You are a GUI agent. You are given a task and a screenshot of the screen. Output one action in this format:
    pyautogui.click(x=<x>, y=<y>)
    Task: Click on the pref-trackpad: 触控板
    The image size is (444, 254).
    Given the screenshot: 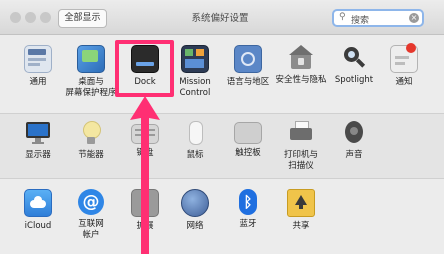 What is the action you would take?
    pyautogui.click(x=248, y=139)
    